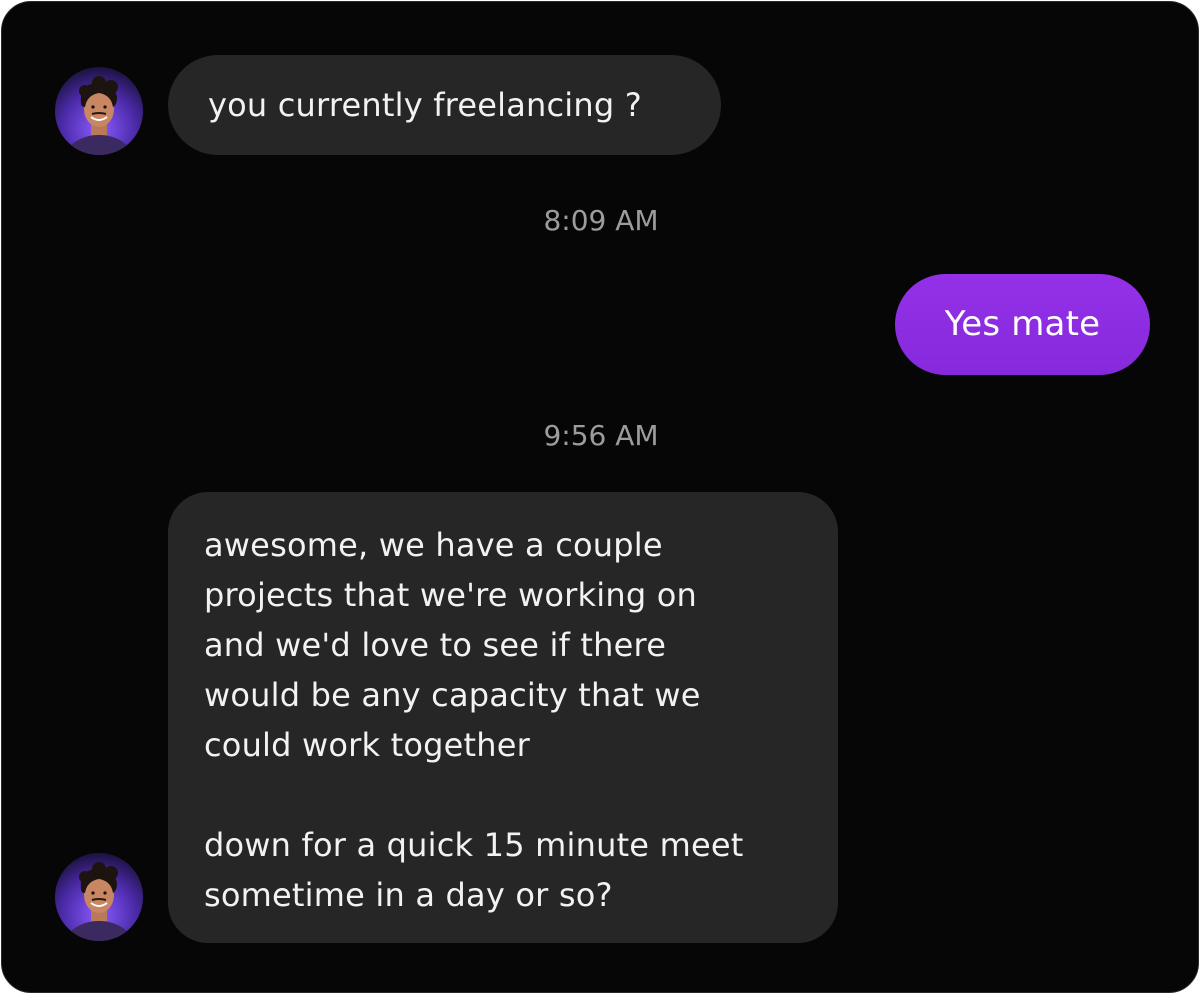 This screenshot has height=996, width=1202. I want to click on outgoing-message-bubble: Yes mate, so click(1022, 324).